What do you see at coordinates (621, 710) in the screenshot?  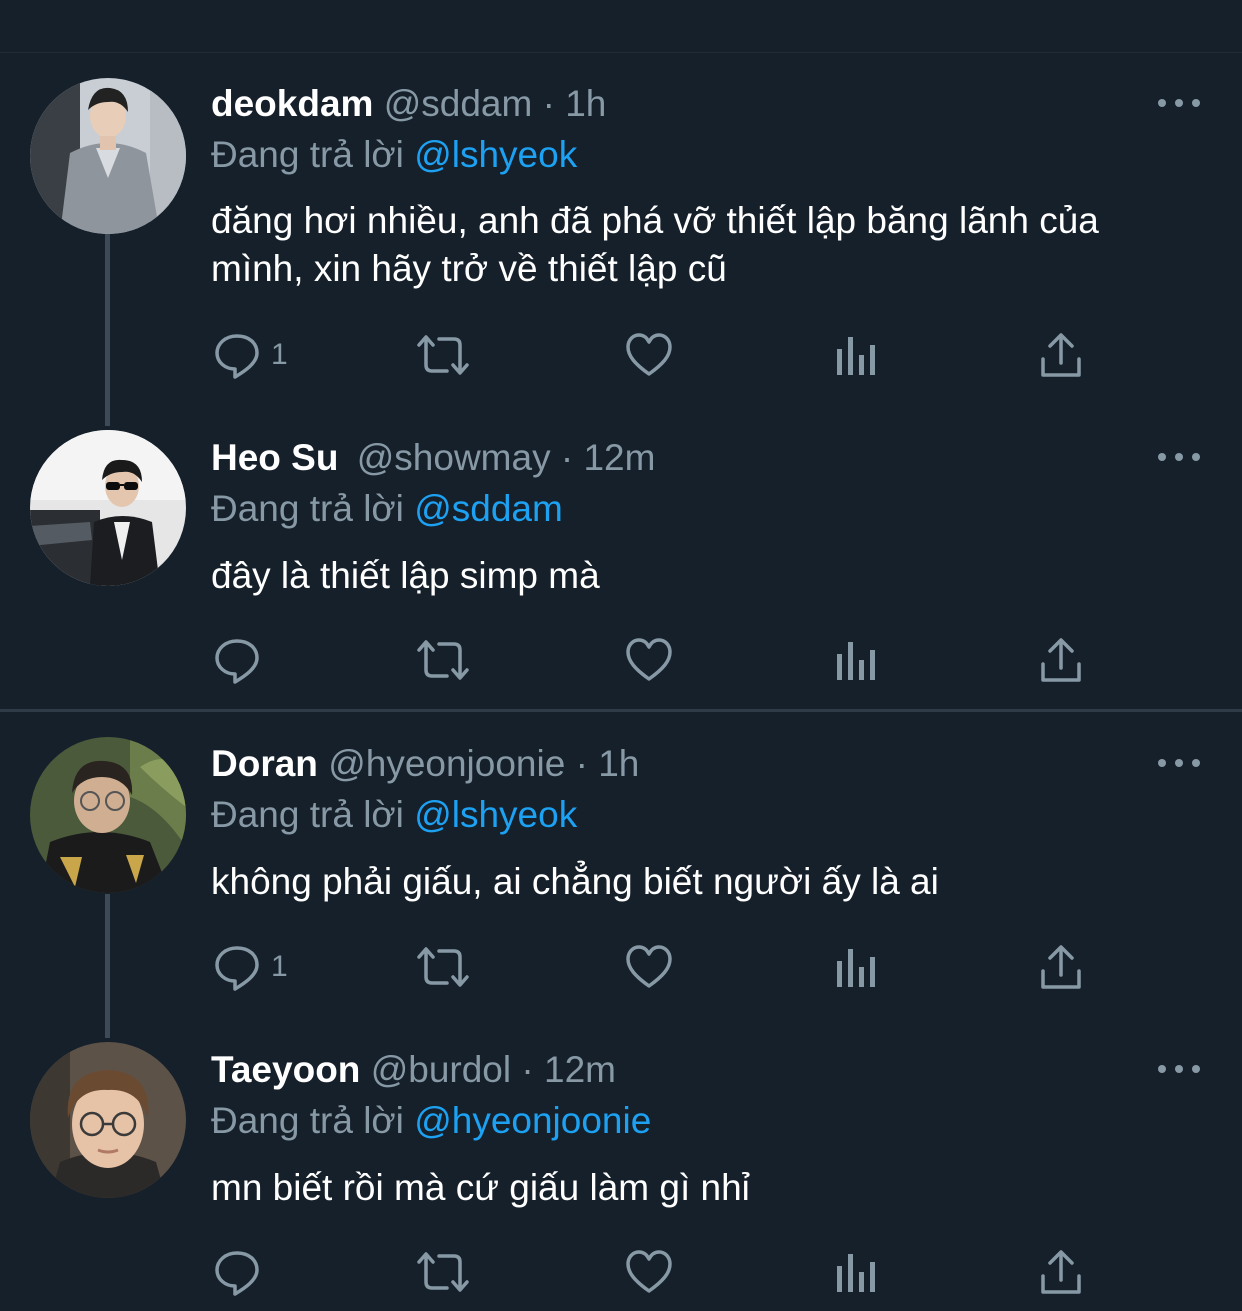 I see `thread-divider` at bounding box center [621, 710].